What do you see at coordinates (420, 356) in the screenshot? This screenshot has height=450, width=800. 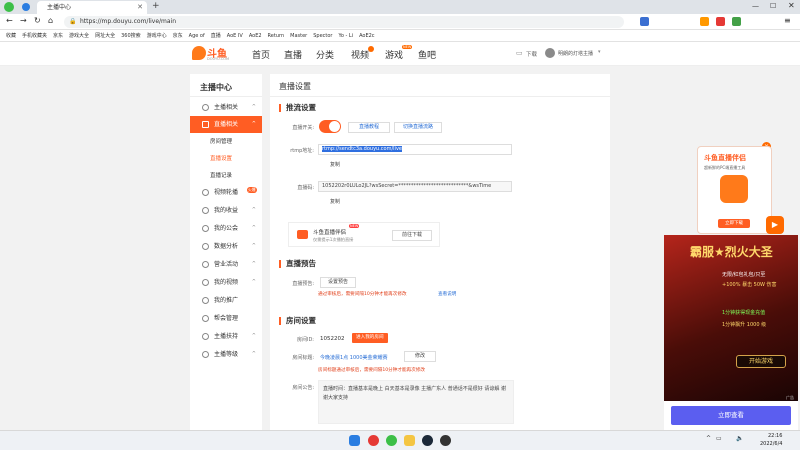 I see `modify-title-button: 修改` at bounding box center [420, 356].